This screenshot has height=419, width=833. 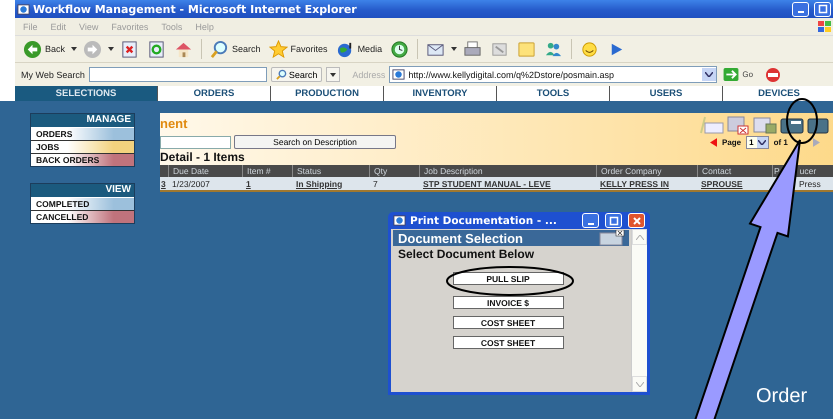 What do you see at coordinates (399, 74) in the screenshot?
I see `page-icon` at bounding box center [399, 74].